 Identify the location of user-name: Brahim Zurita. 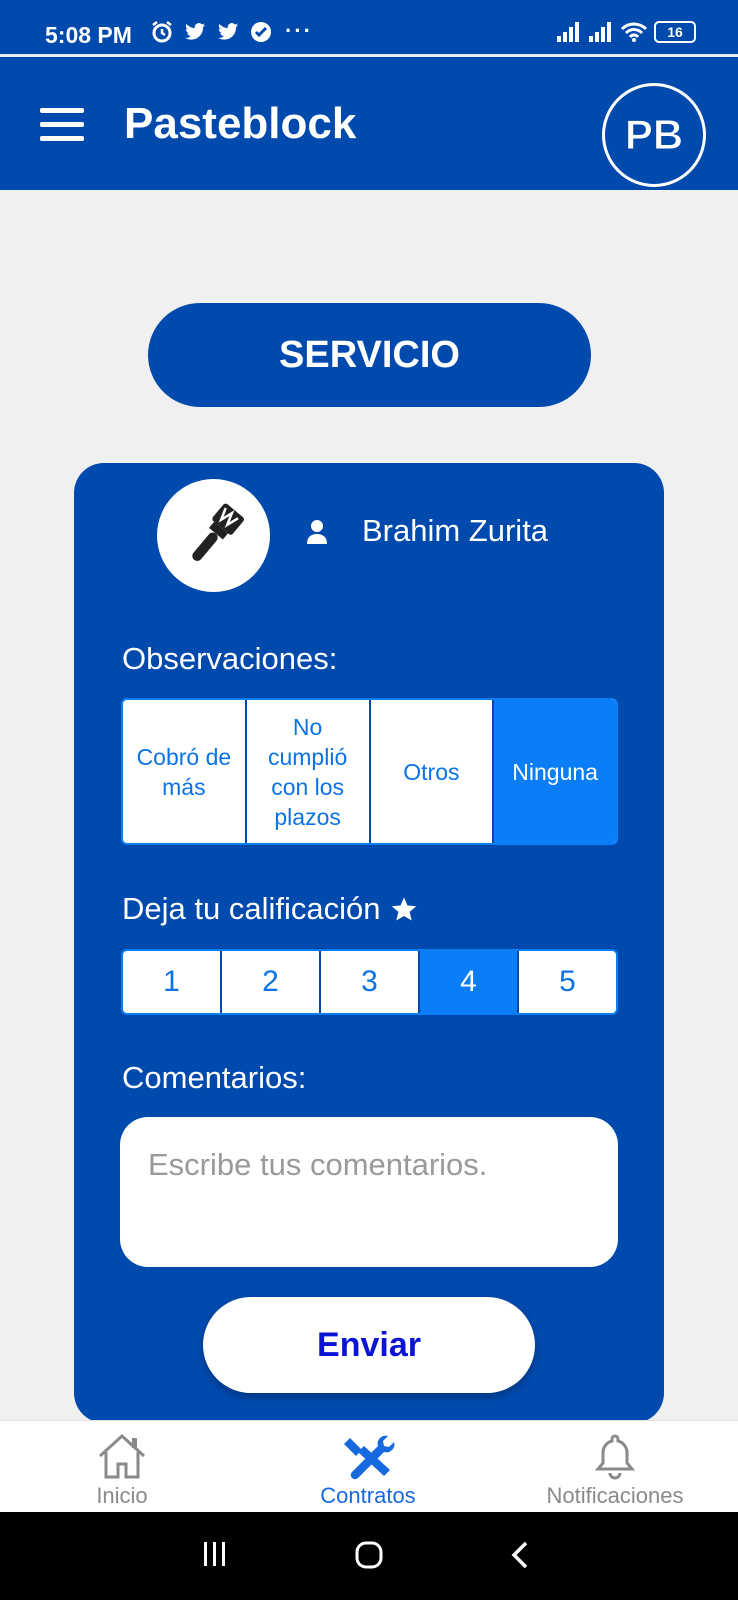
(455, 530).